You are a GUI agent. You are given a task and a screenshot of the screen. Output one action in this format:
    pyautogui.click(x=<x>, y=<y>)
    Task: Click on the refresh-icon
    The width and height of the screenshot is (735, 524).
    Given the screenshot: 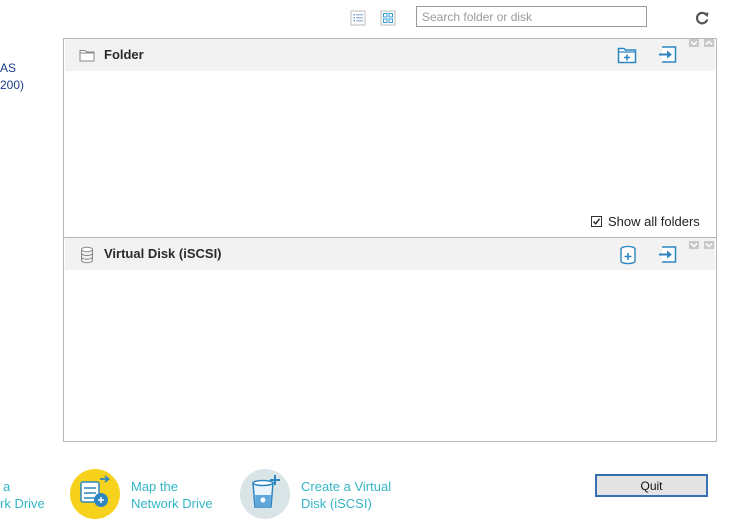 What is the action you would take?
    pyautogui.click(x=702, y=18)
    